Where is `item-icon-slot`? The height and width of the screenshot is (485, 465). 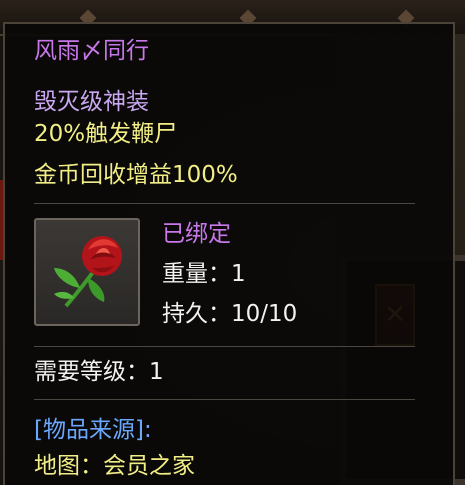
item-icon-slot is located at coordinates (87, 272).